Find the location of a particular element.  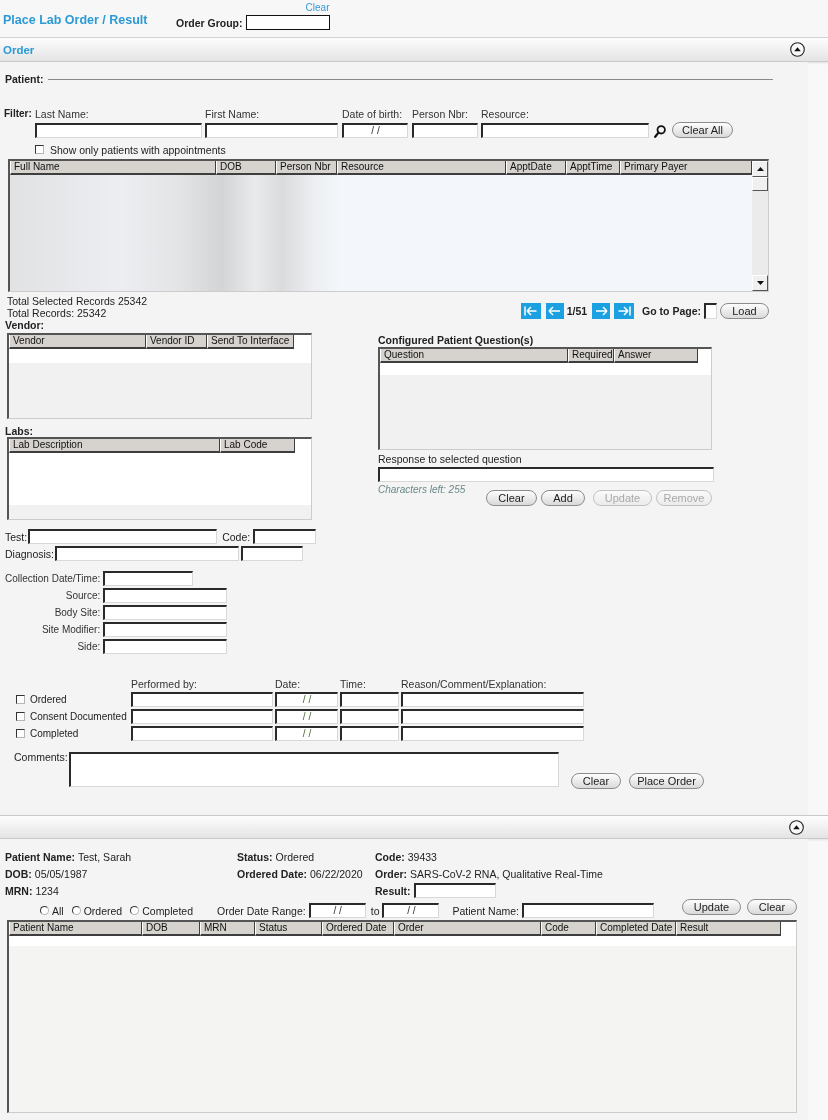

code-field is located at coordinates (285, 536).